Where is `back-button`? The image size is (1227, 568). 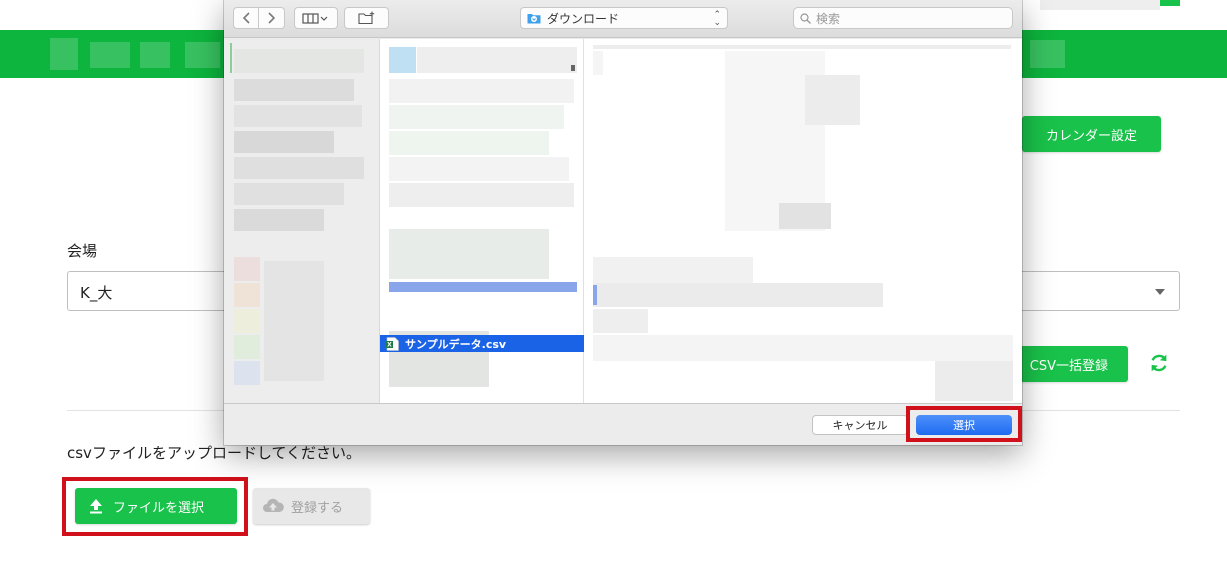 back-button is located at coordinates (246, 18).